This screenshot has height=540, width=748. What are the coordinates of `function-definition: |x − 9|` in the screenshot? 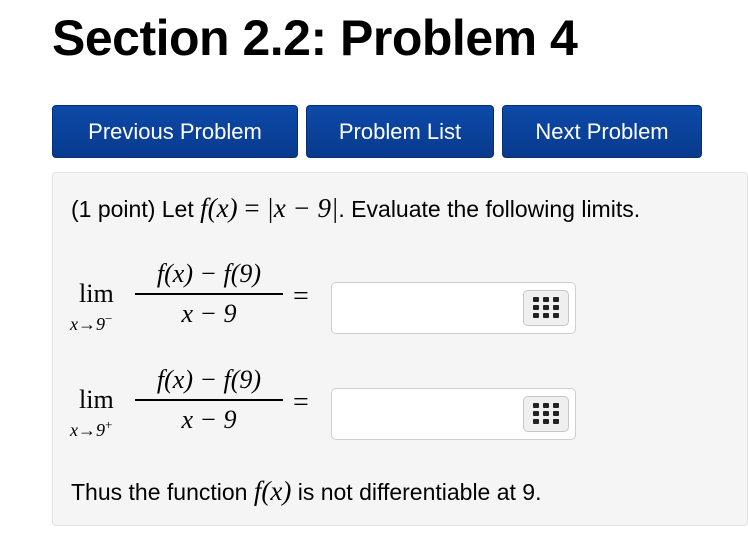 It's located at (302, 208).